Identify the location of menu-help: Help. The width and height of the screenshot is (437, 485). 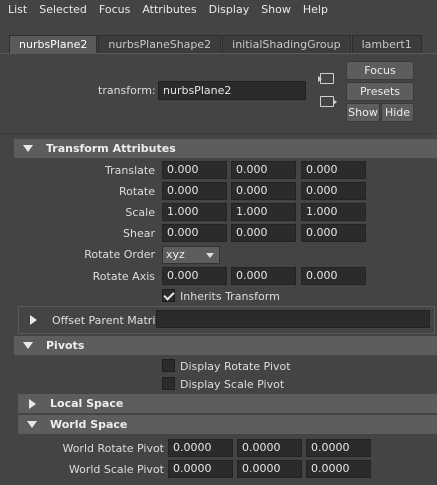
(311, 9).